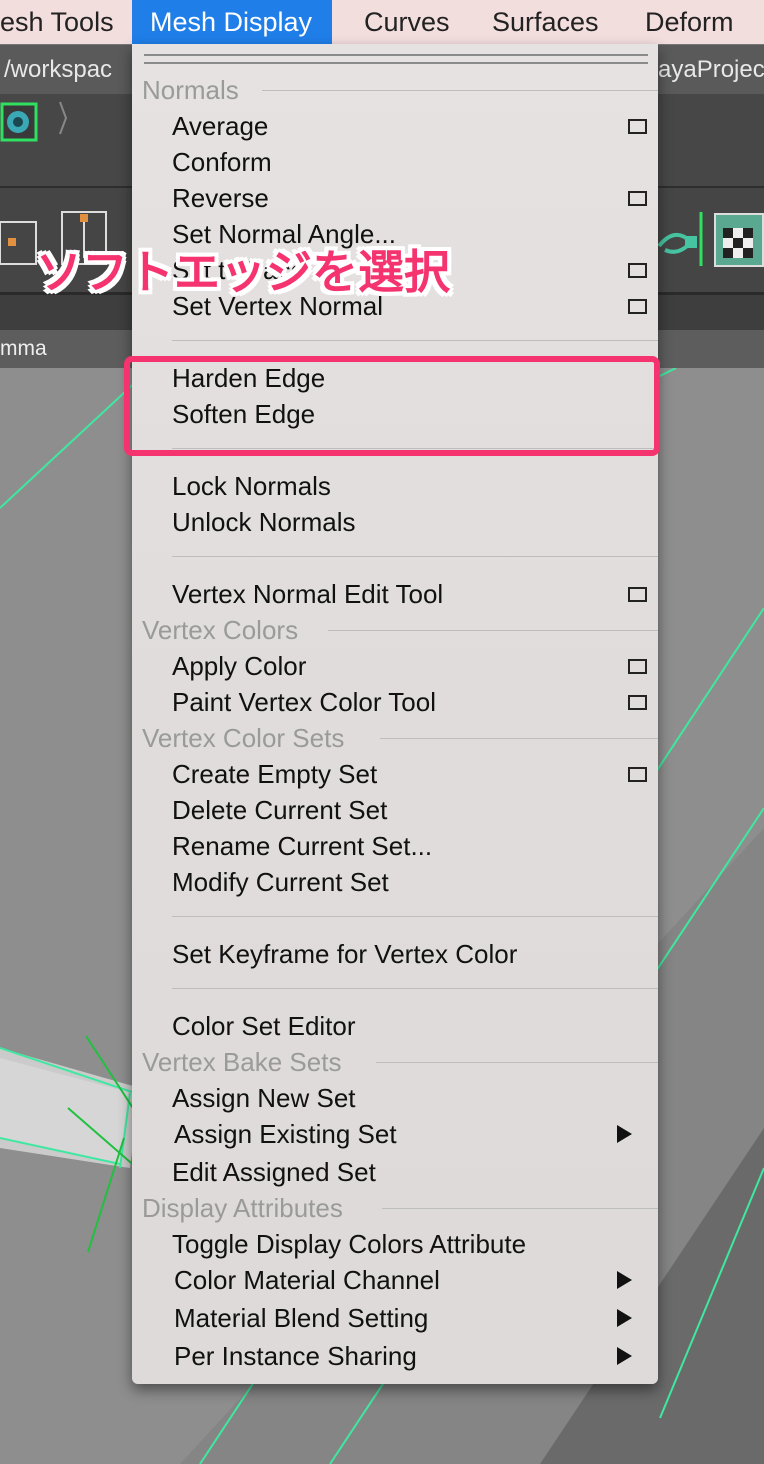 This screenshot has width=764, height=1464. What do you see at coordinates (392, 406) in the screenshot?
I see `highlight-box` at bounding box center [392, 406].